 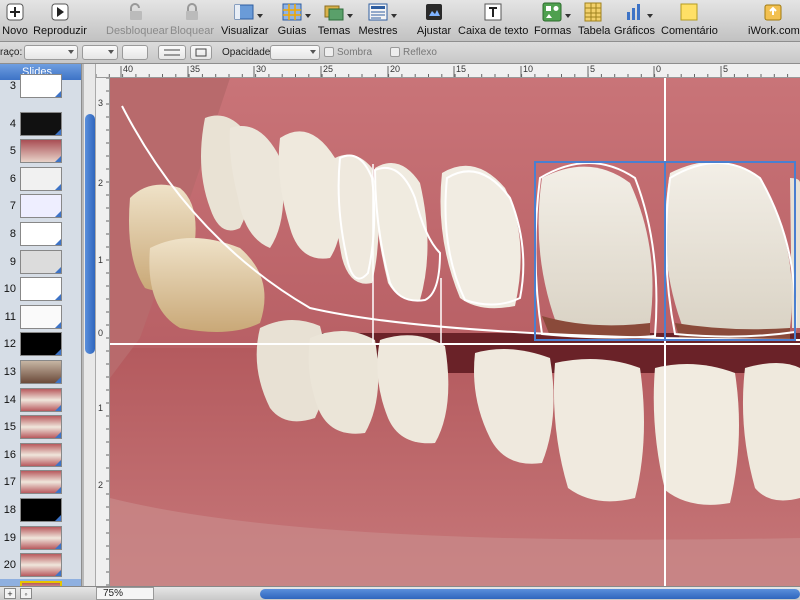 I want to click on slide-number: 16, so click(x=9, y=454).